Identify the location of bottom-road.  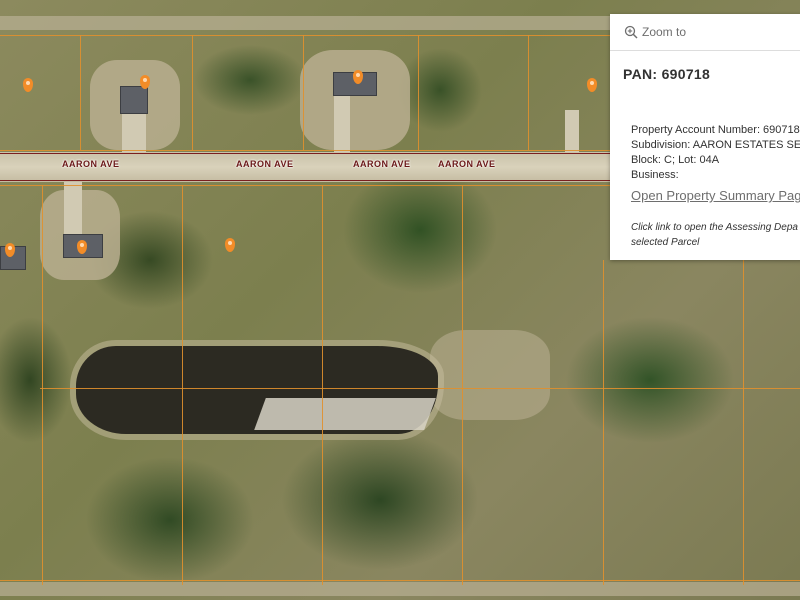
(400, 589).